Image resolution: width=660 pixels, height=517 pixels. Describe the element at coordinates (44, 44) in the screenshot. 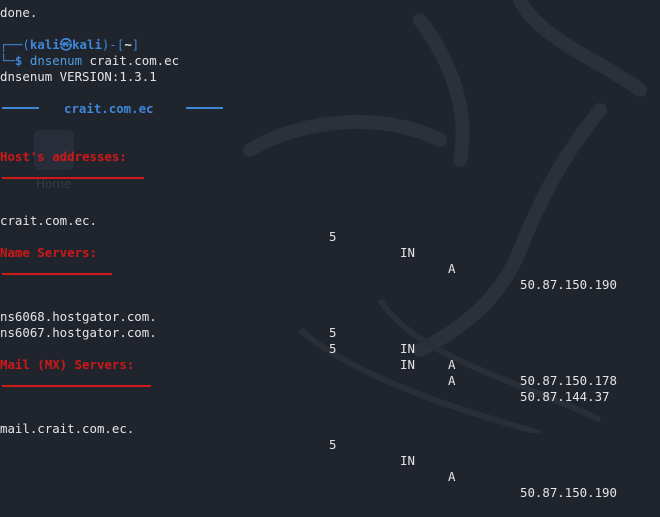

I see `prompt-user: kali` at that location.